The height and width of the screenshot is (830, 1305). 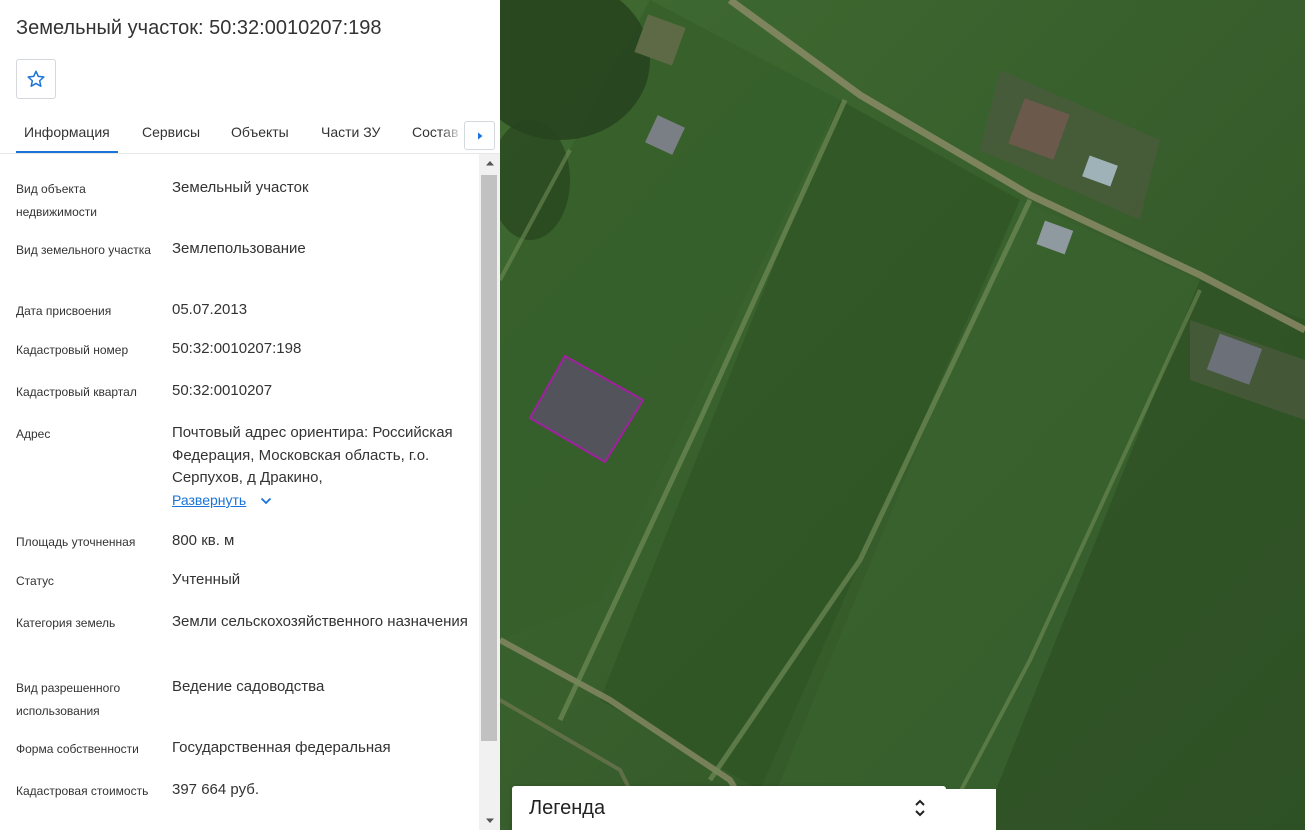 What do you see at coordinates (35, 581) in the screenshot?
I see `property-label: Статус` at bounding box center [35, 581].